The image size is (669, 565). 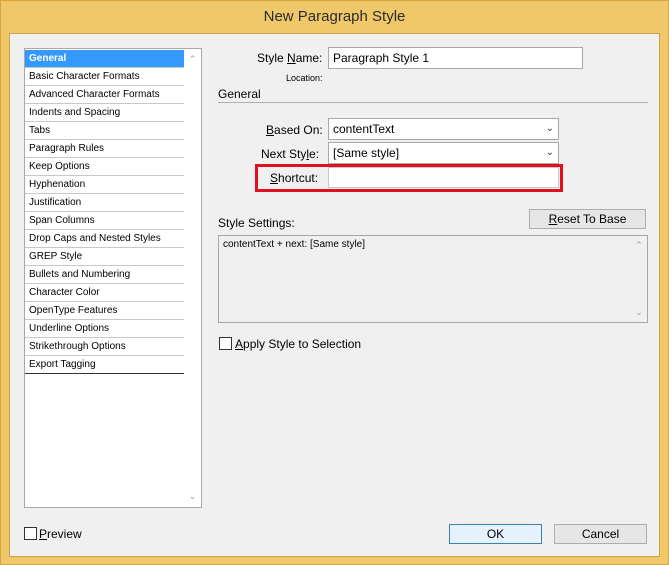 I want to click on sidebar-item-character-color: Character Color, so click(x=105, y=293).